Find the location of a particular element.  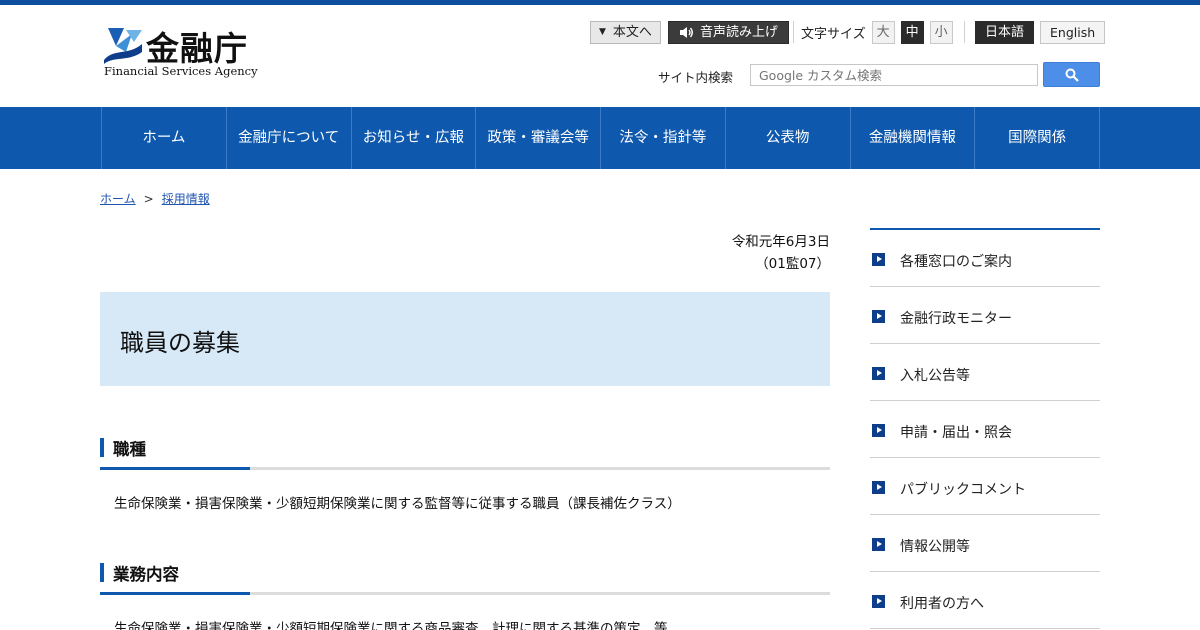

sidebar-item-label: 申請・届出・照会 is located at coordinates (956, 433).